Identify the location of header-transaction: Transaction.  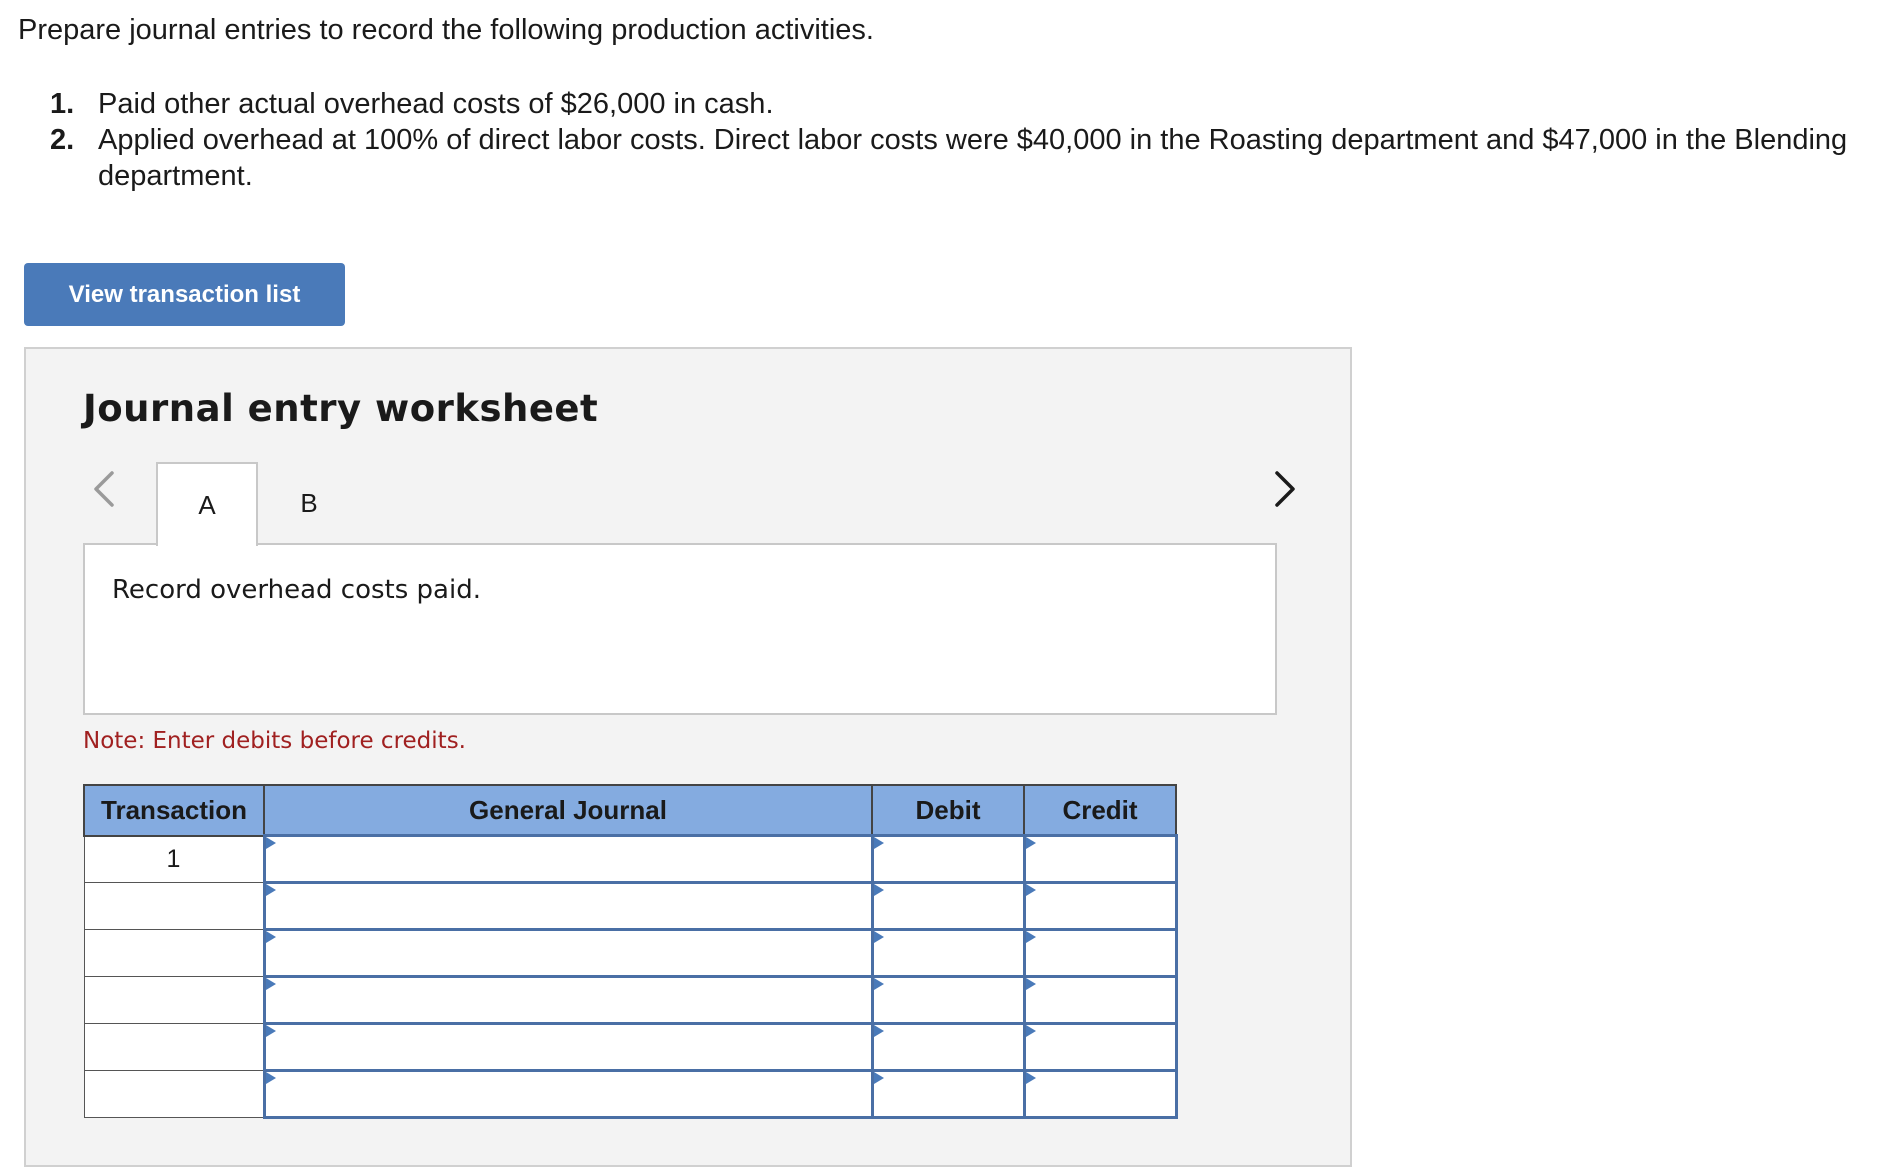
(174, 810).